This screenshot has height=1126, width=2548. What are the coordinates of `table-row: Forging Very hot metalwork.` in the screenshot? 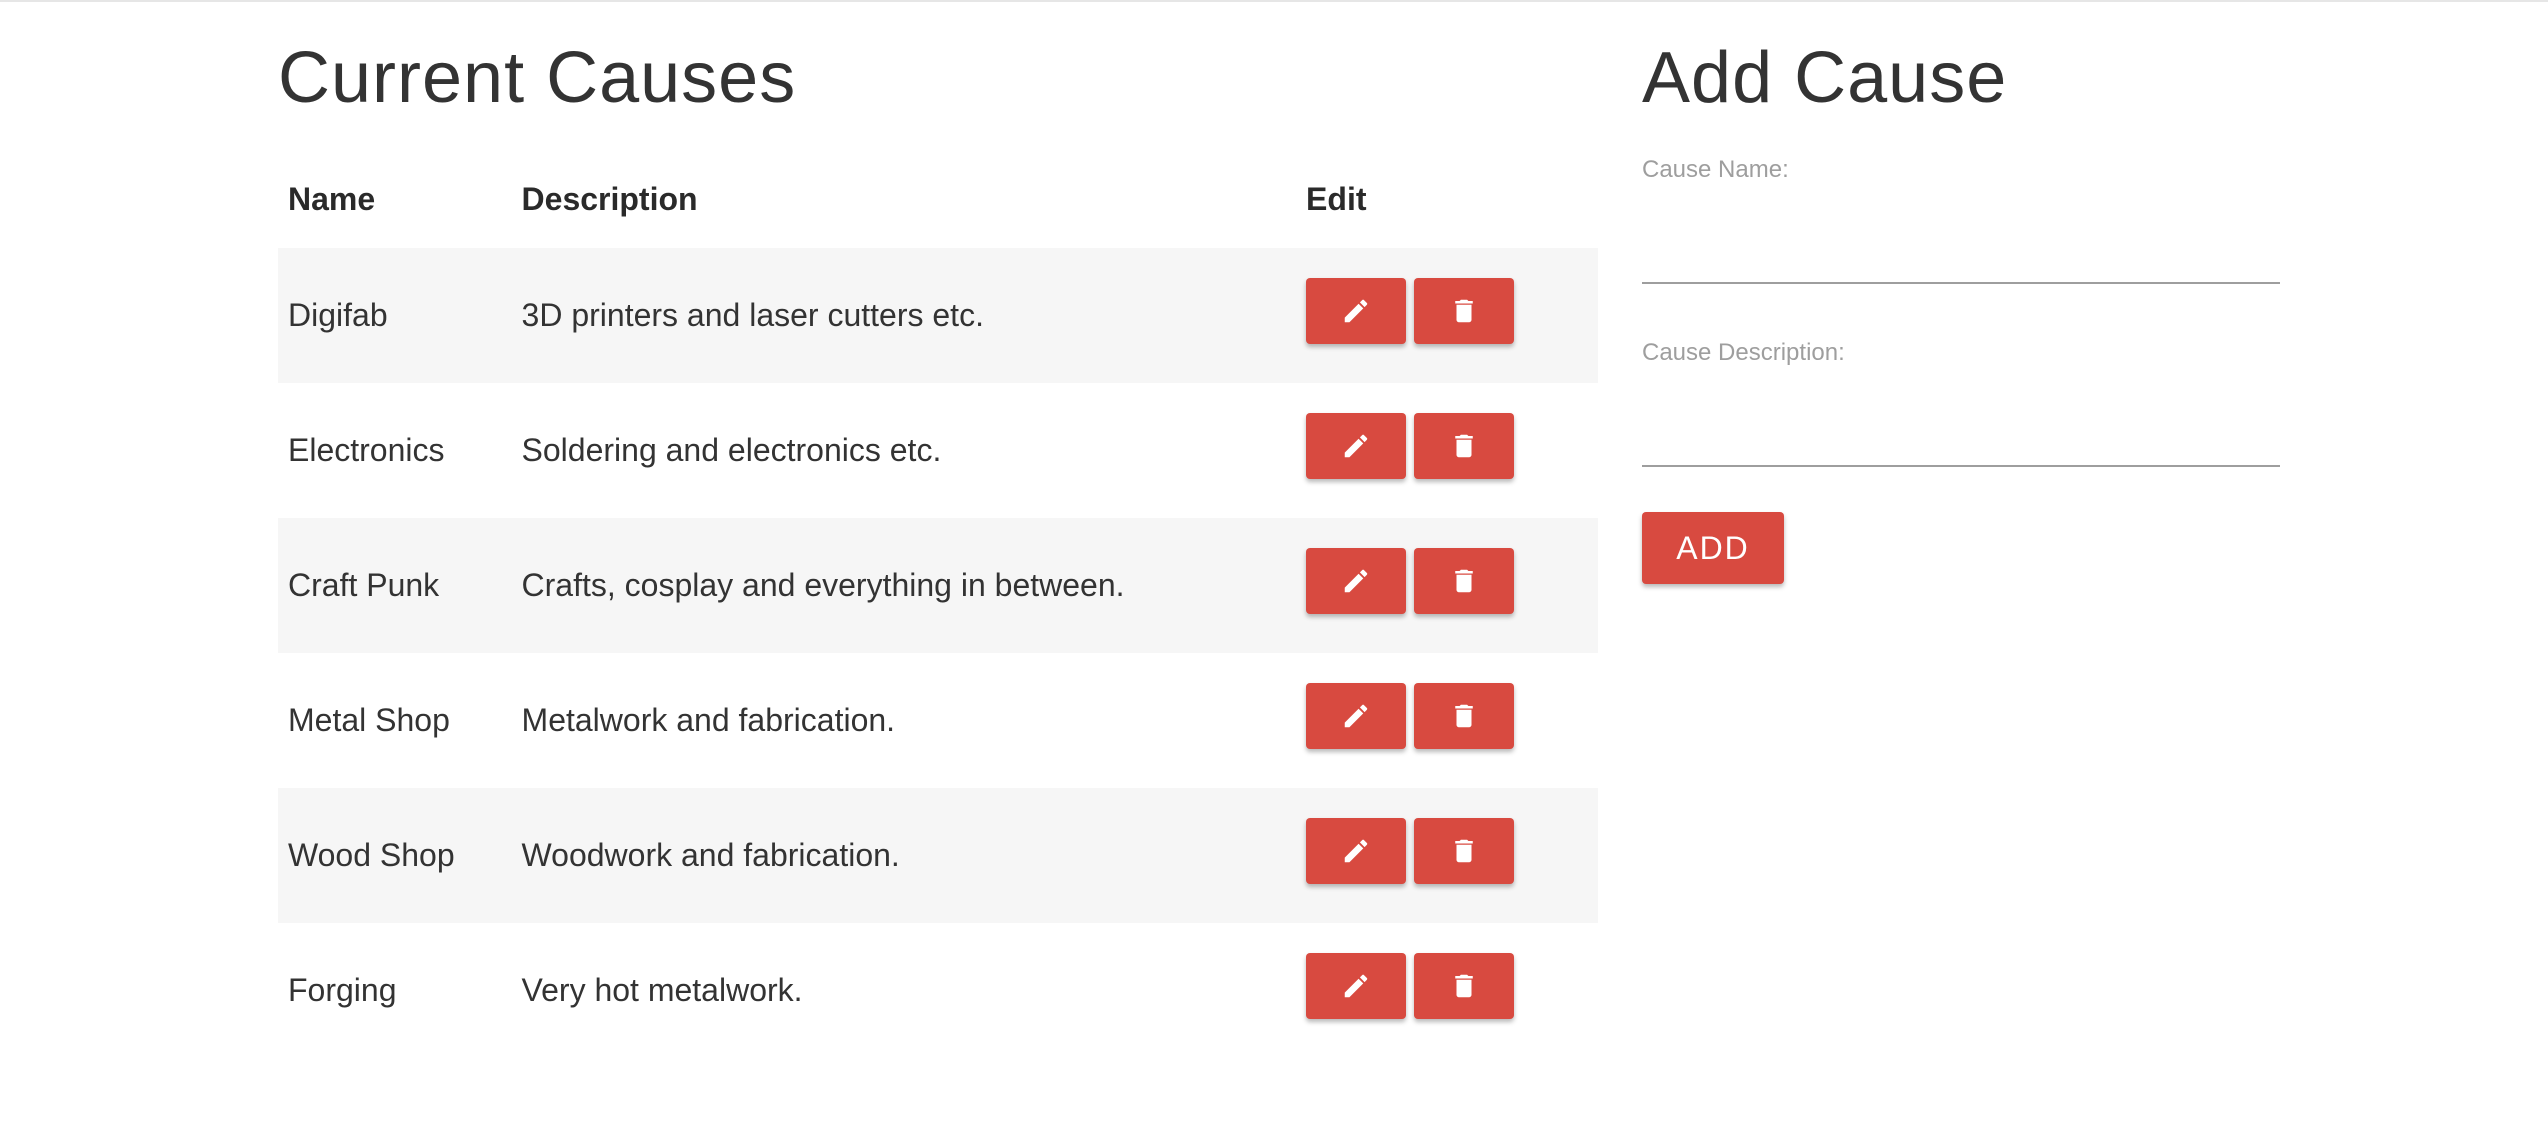 It's located at (938, 990).